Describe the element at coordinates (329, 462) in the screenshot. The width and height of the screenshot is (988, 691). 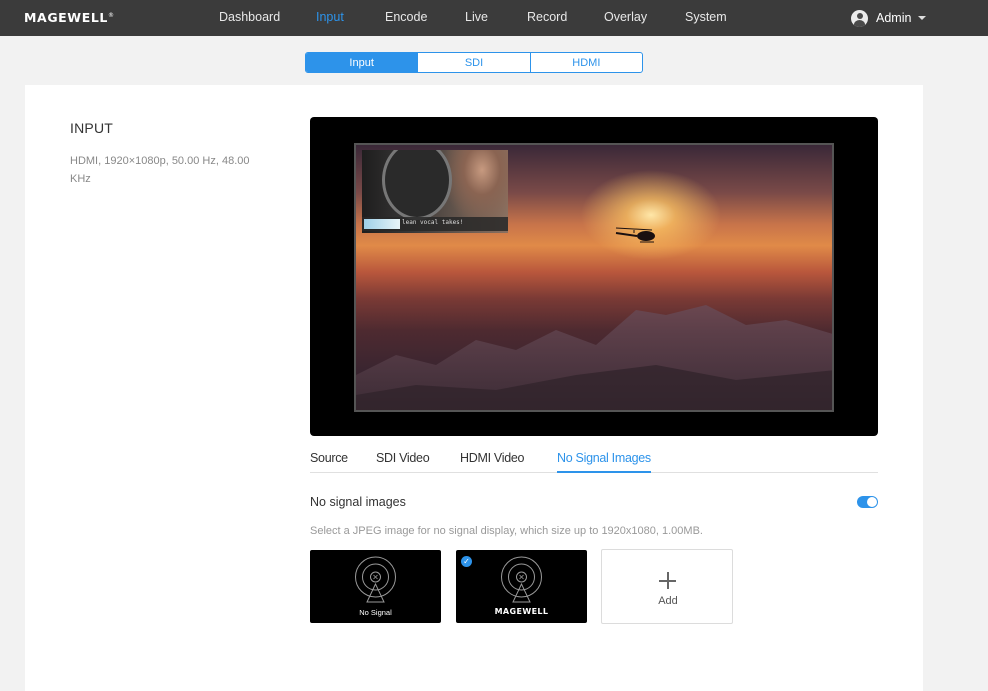
I see `tab-source: Source` at that location.